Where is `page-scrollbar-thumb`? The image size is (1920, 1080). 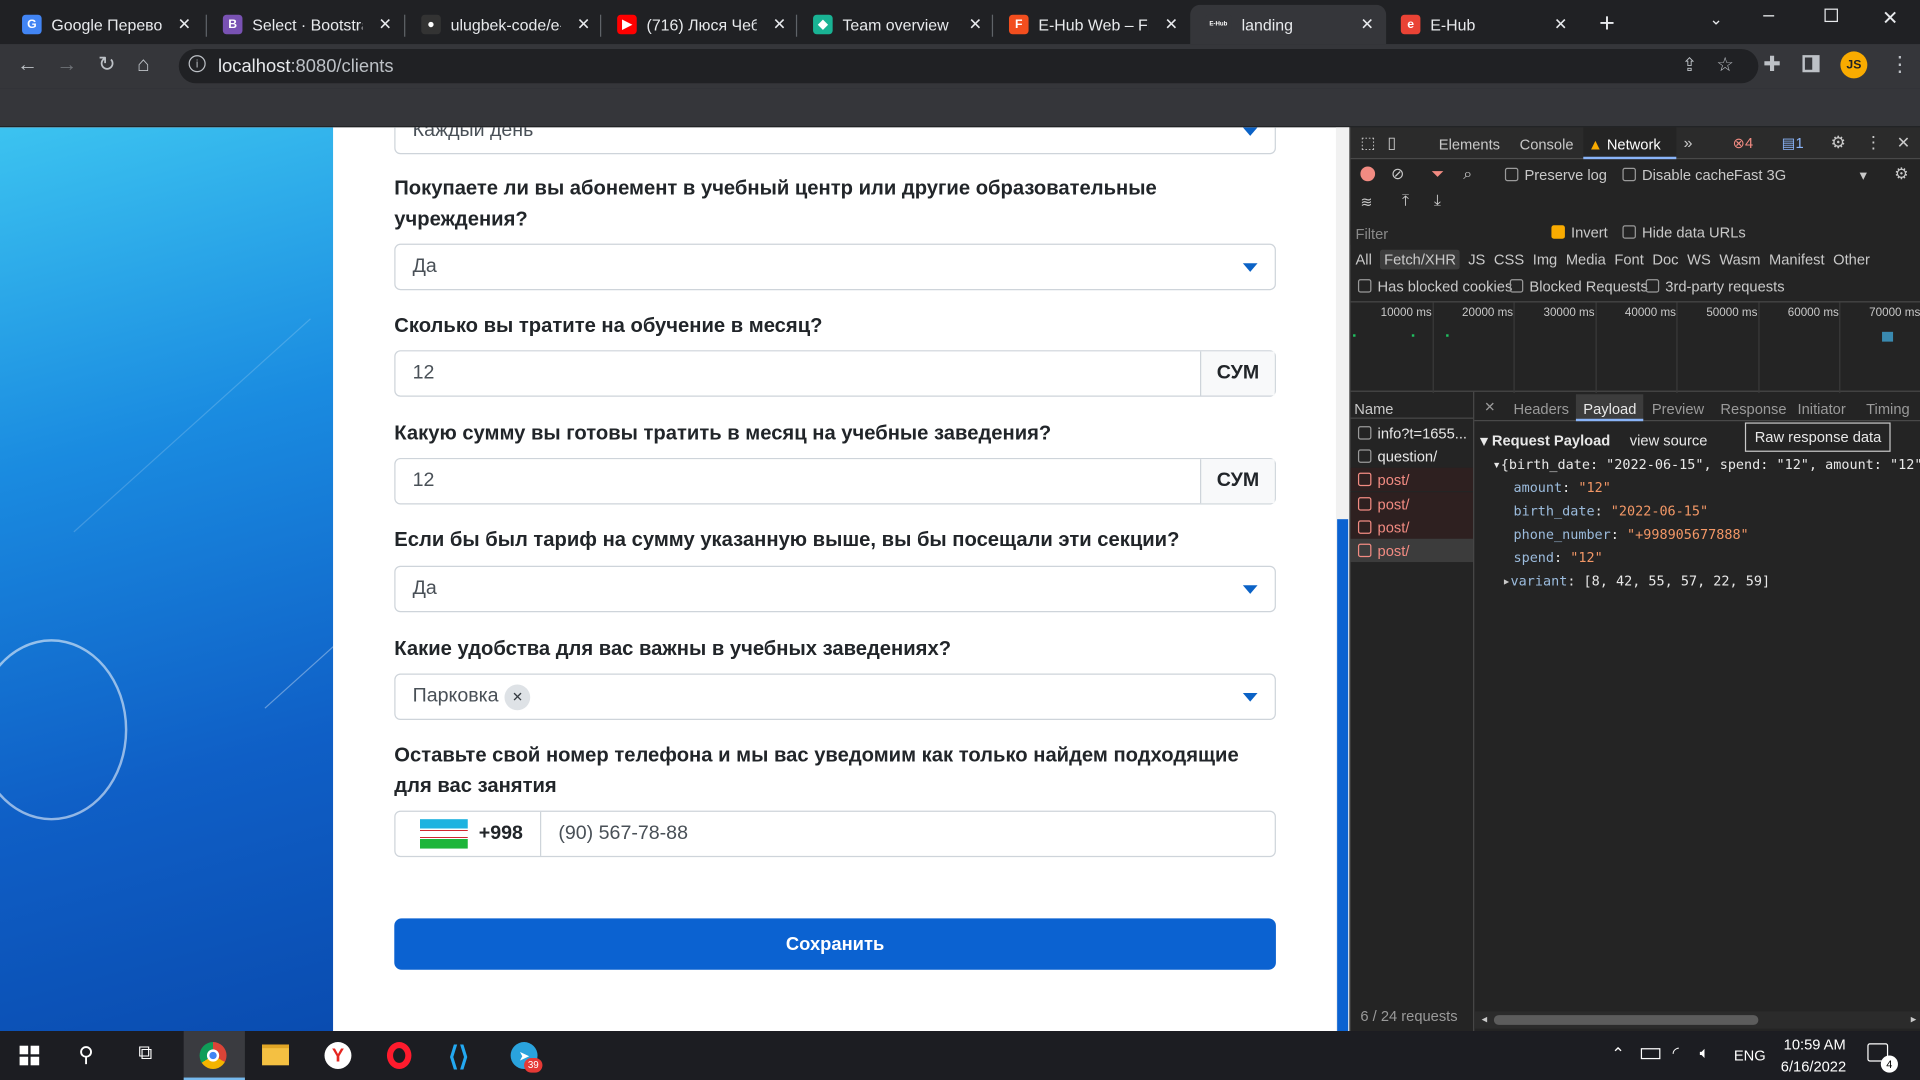
page-scrollbar-thumb is located at coordinates (1343, 775).